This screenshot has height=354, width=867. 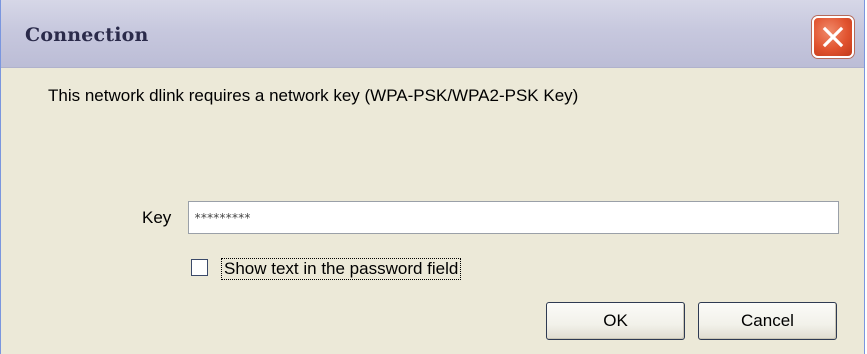 What do you see at coordinates (157, 217) in the screenshot?
I see `key-label: Key` at bounding box center [157, 217].